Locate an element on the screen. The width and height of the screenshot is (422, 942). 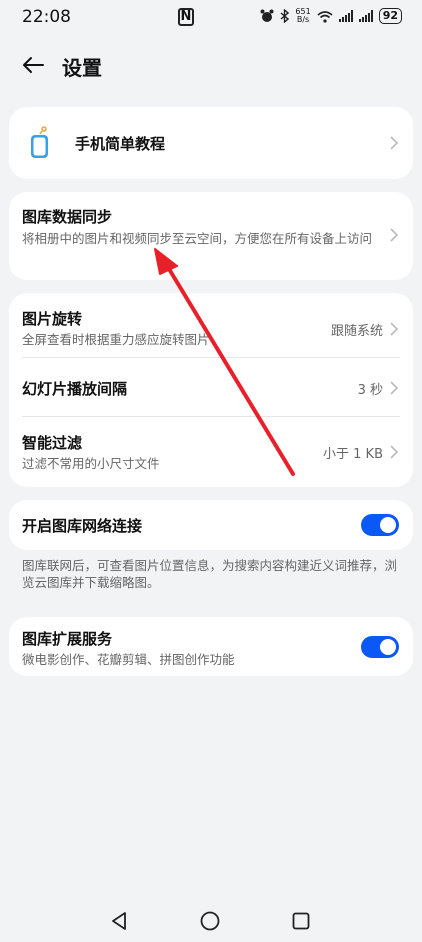
network-title: 开启图库网络连接 is located at coordinates (82, 526).